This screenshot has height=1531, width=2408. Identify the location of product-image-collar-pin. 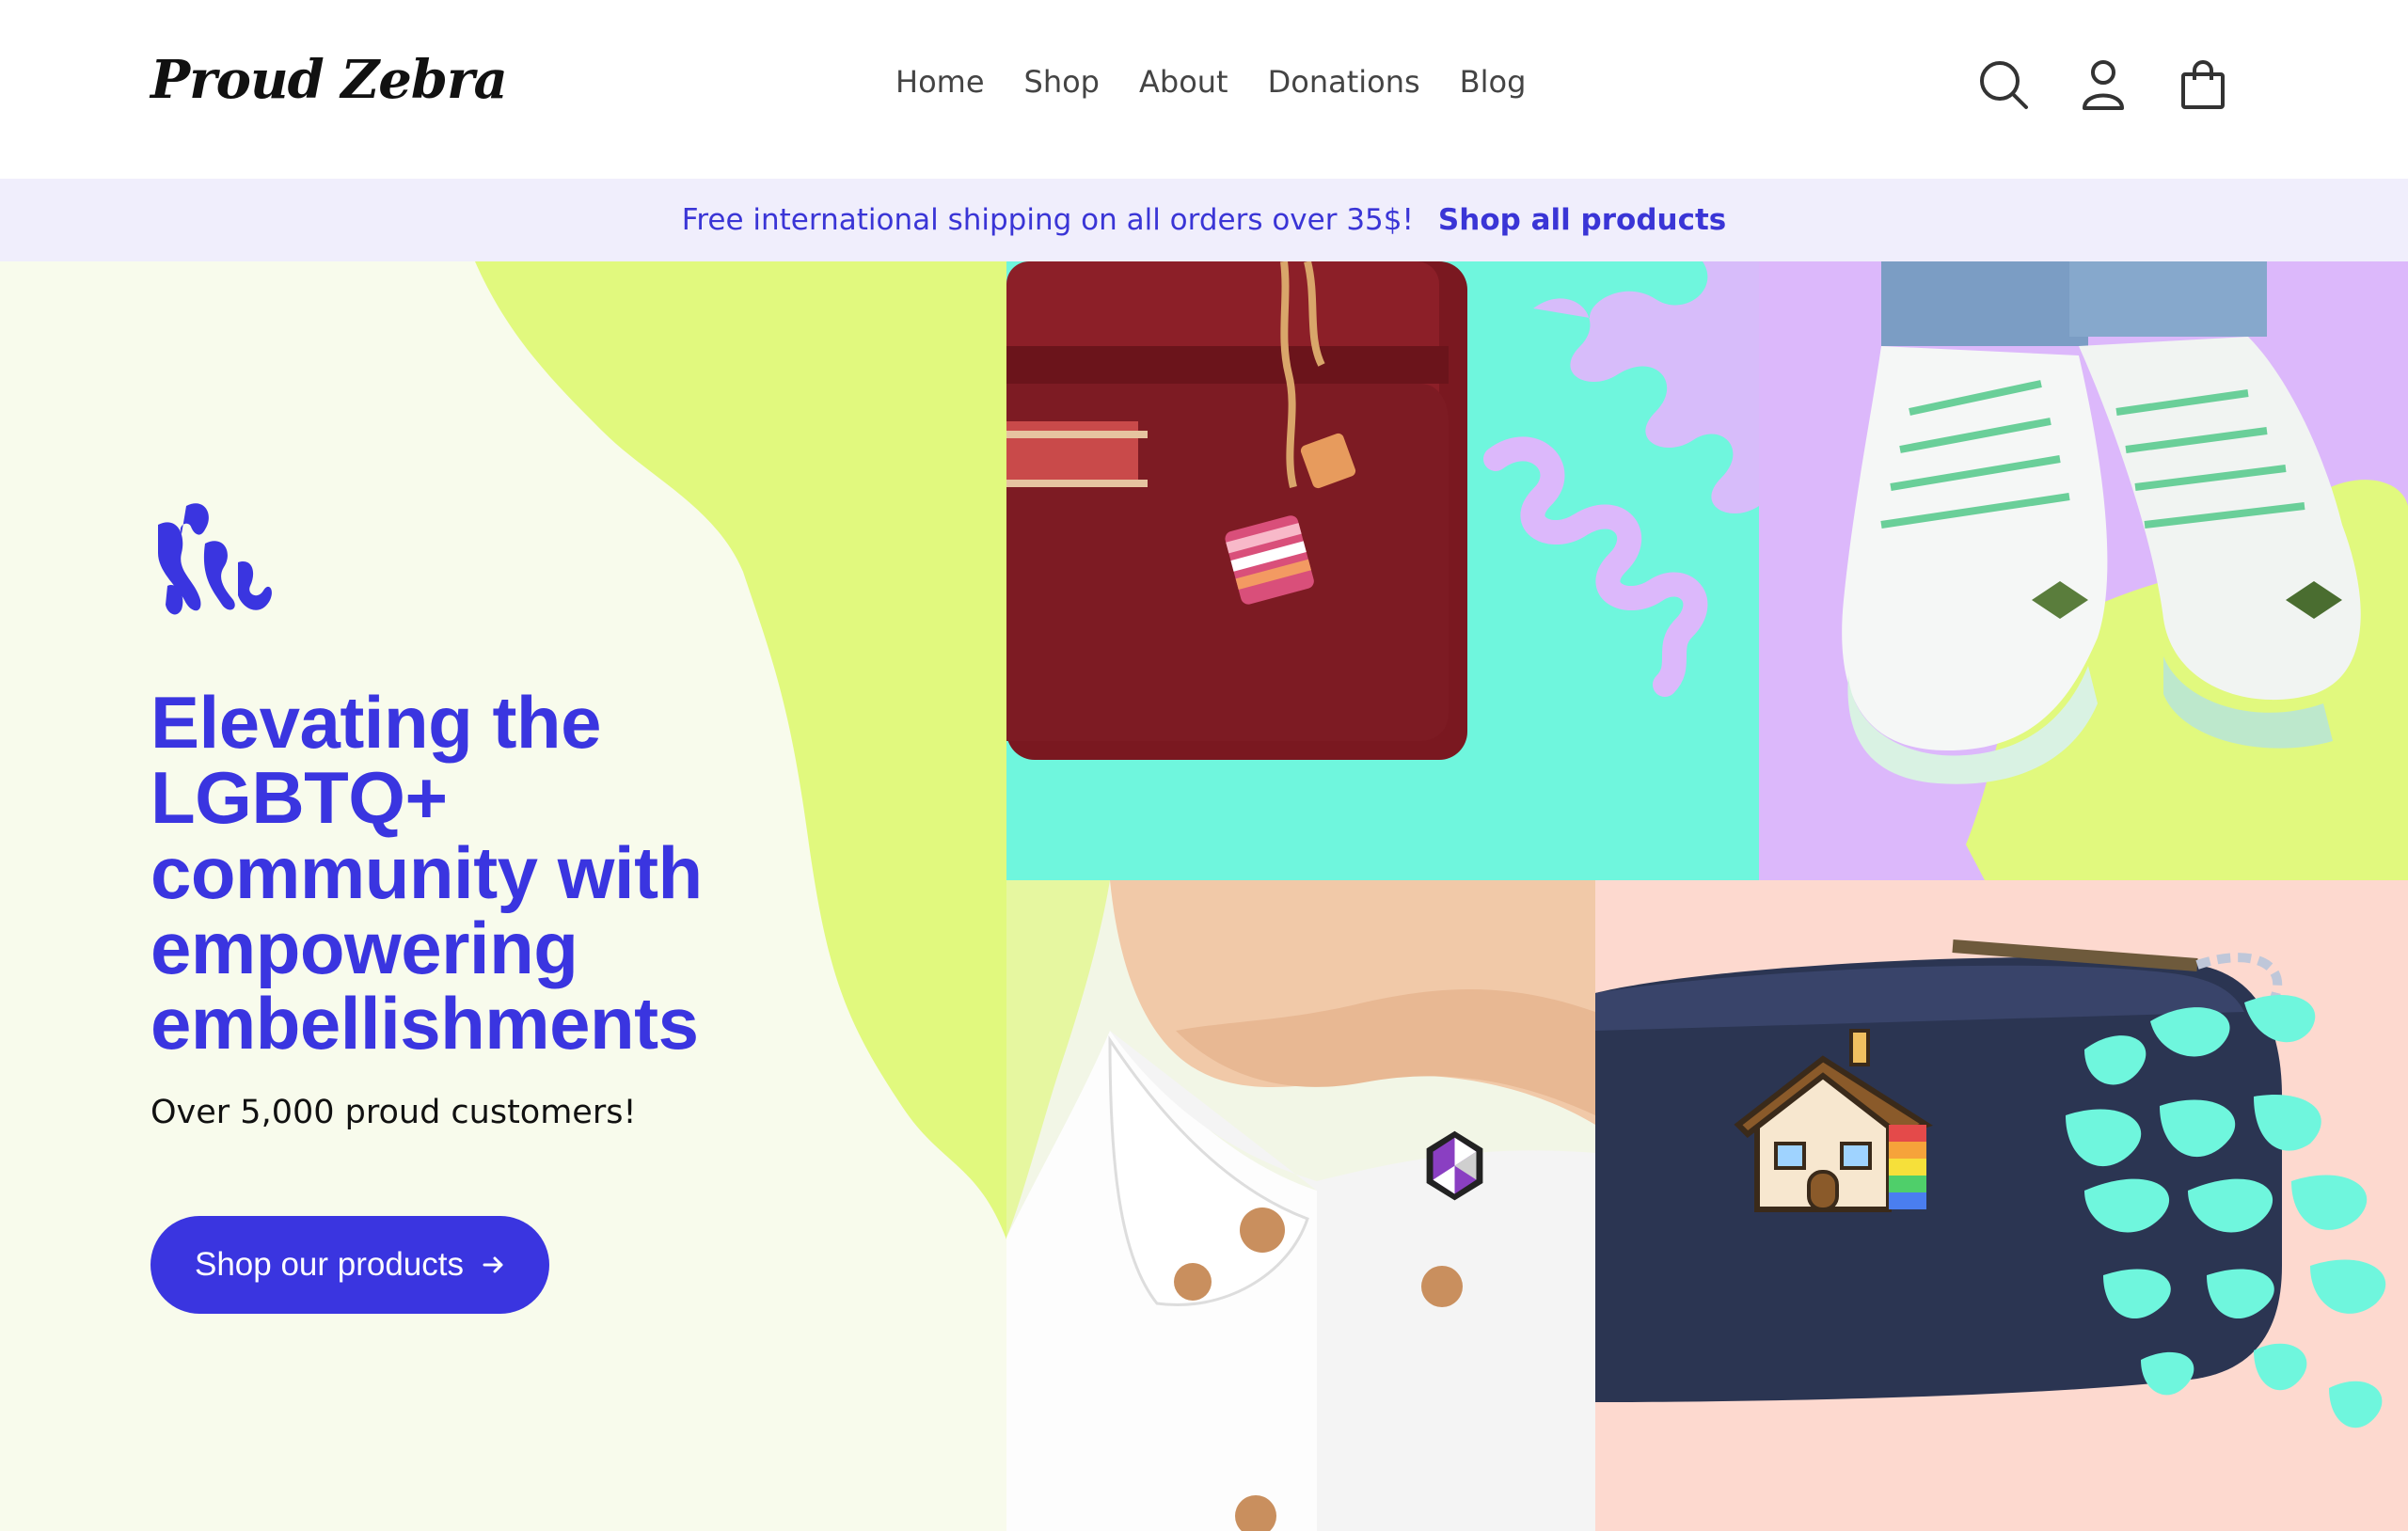
(1301, 1205).